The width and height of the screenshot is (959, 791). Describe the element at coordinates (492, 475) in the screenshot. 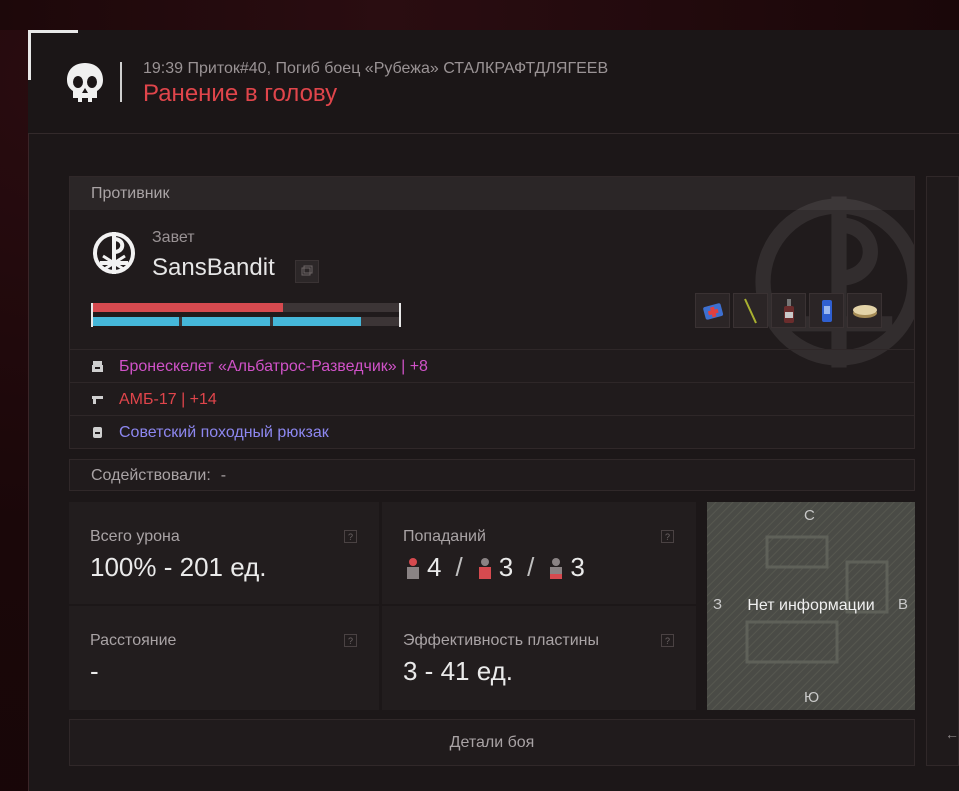

I see `assist-row: Содействовали: -` at that location.